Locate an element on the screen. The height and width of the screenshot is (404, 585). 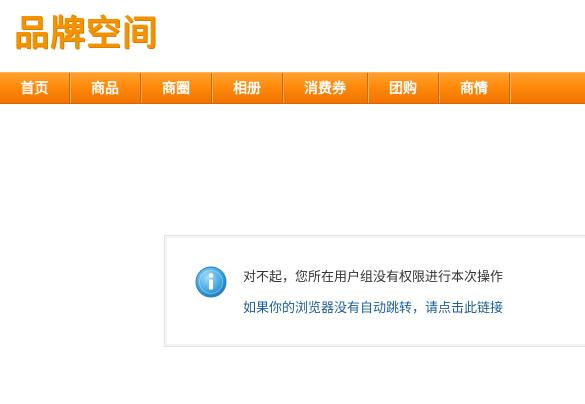
nav-item-coupons: 消费券 is located at coordinates (325, 88).